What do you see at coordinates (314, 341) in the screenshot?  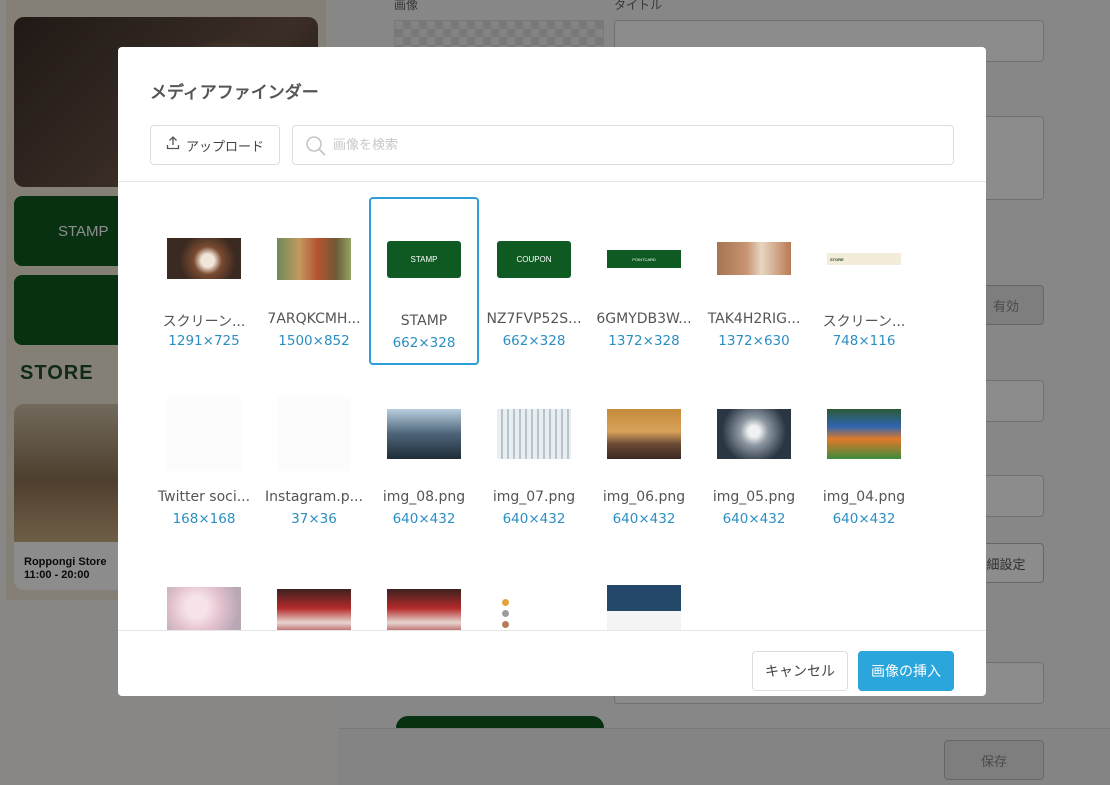 I see `media-dimensions: 1500×852` at bounding box center [314, 341].